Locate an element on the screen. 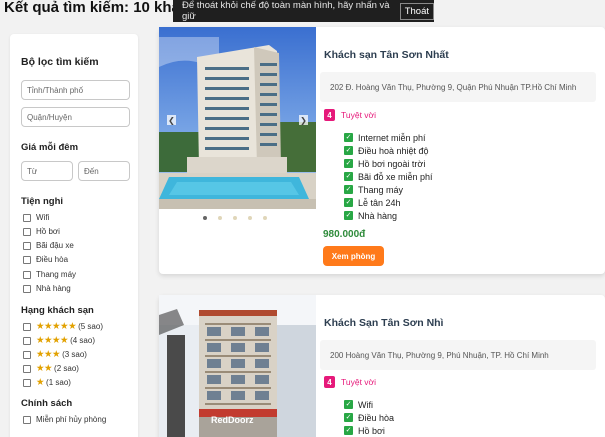 Image resolution: width=605 pixels, height=437 pixels. amenity-option: Bãi đậu xe is located at coordinates (48, 245).